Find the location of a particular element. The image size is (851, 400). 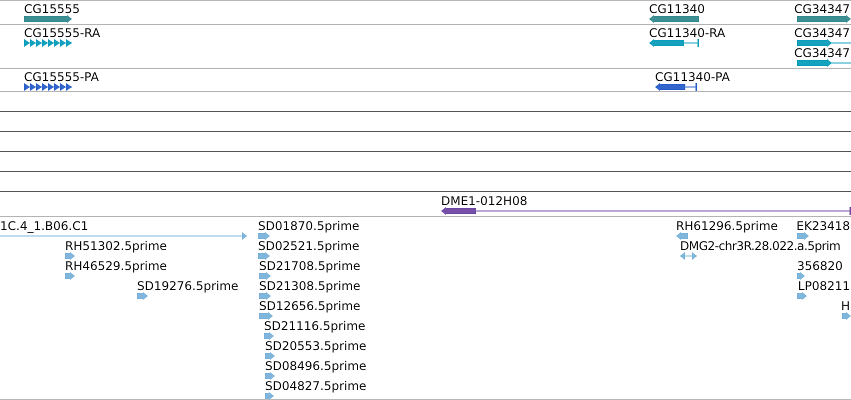

feature-label: SD20553.5prime is located at coordinates (315, 346).